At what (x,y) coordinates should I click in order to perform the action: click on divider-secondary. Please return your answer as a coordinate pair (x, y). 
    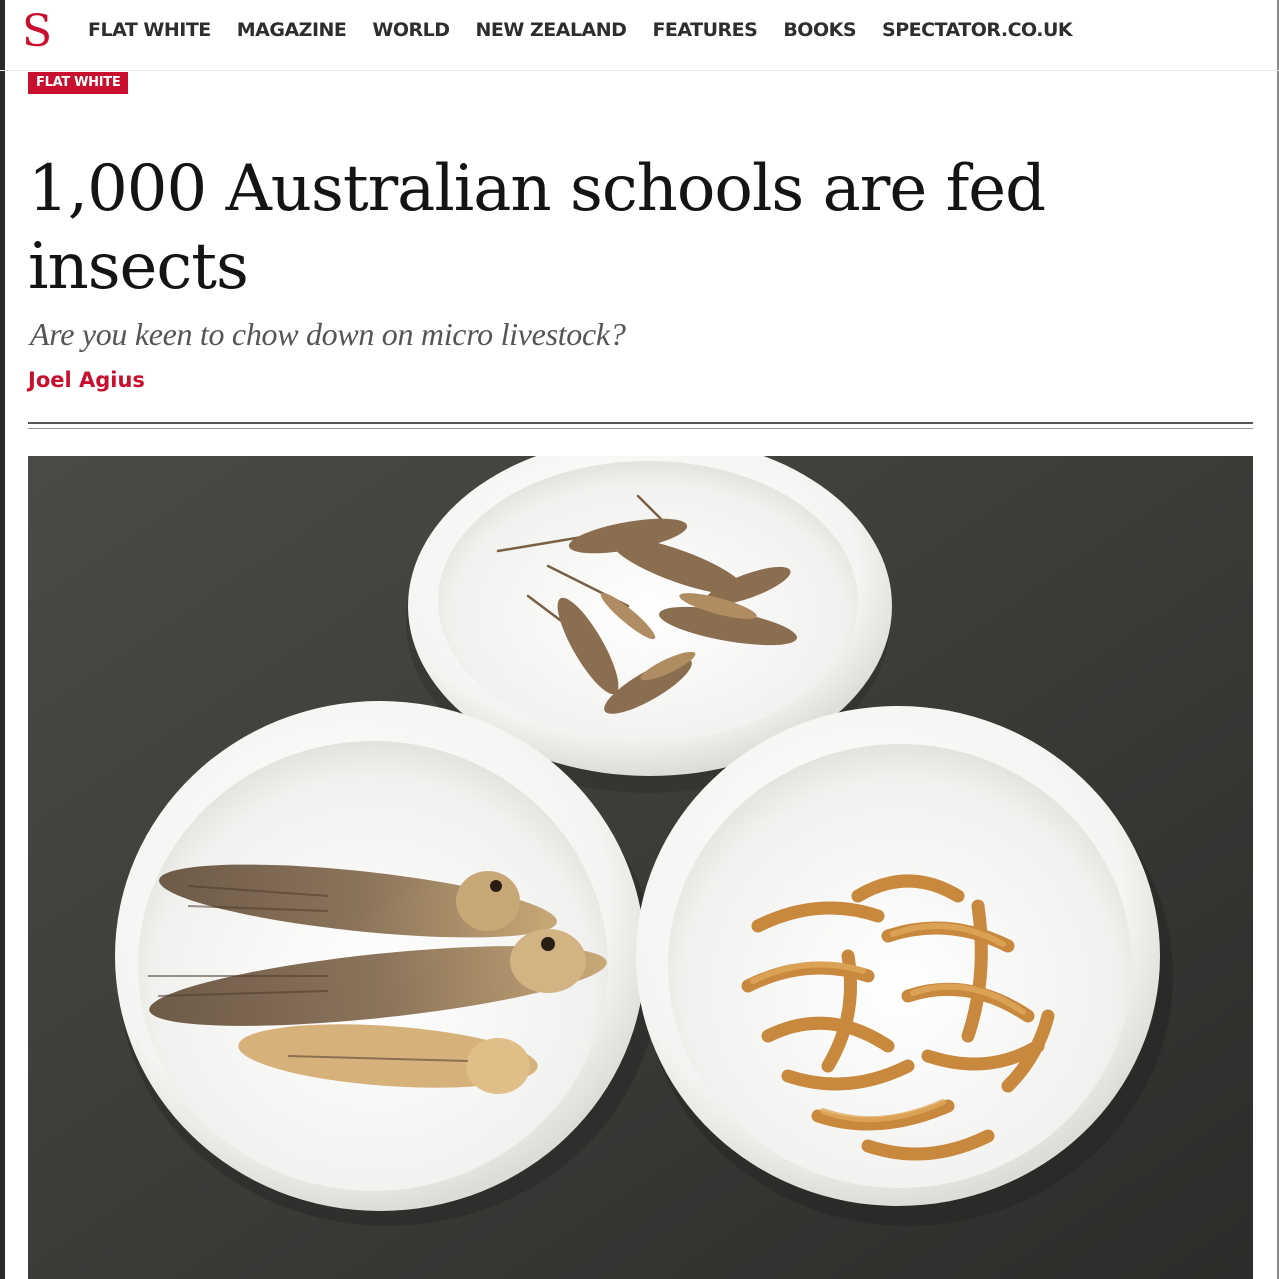
    Looking at the image, I should click on (640, 428).